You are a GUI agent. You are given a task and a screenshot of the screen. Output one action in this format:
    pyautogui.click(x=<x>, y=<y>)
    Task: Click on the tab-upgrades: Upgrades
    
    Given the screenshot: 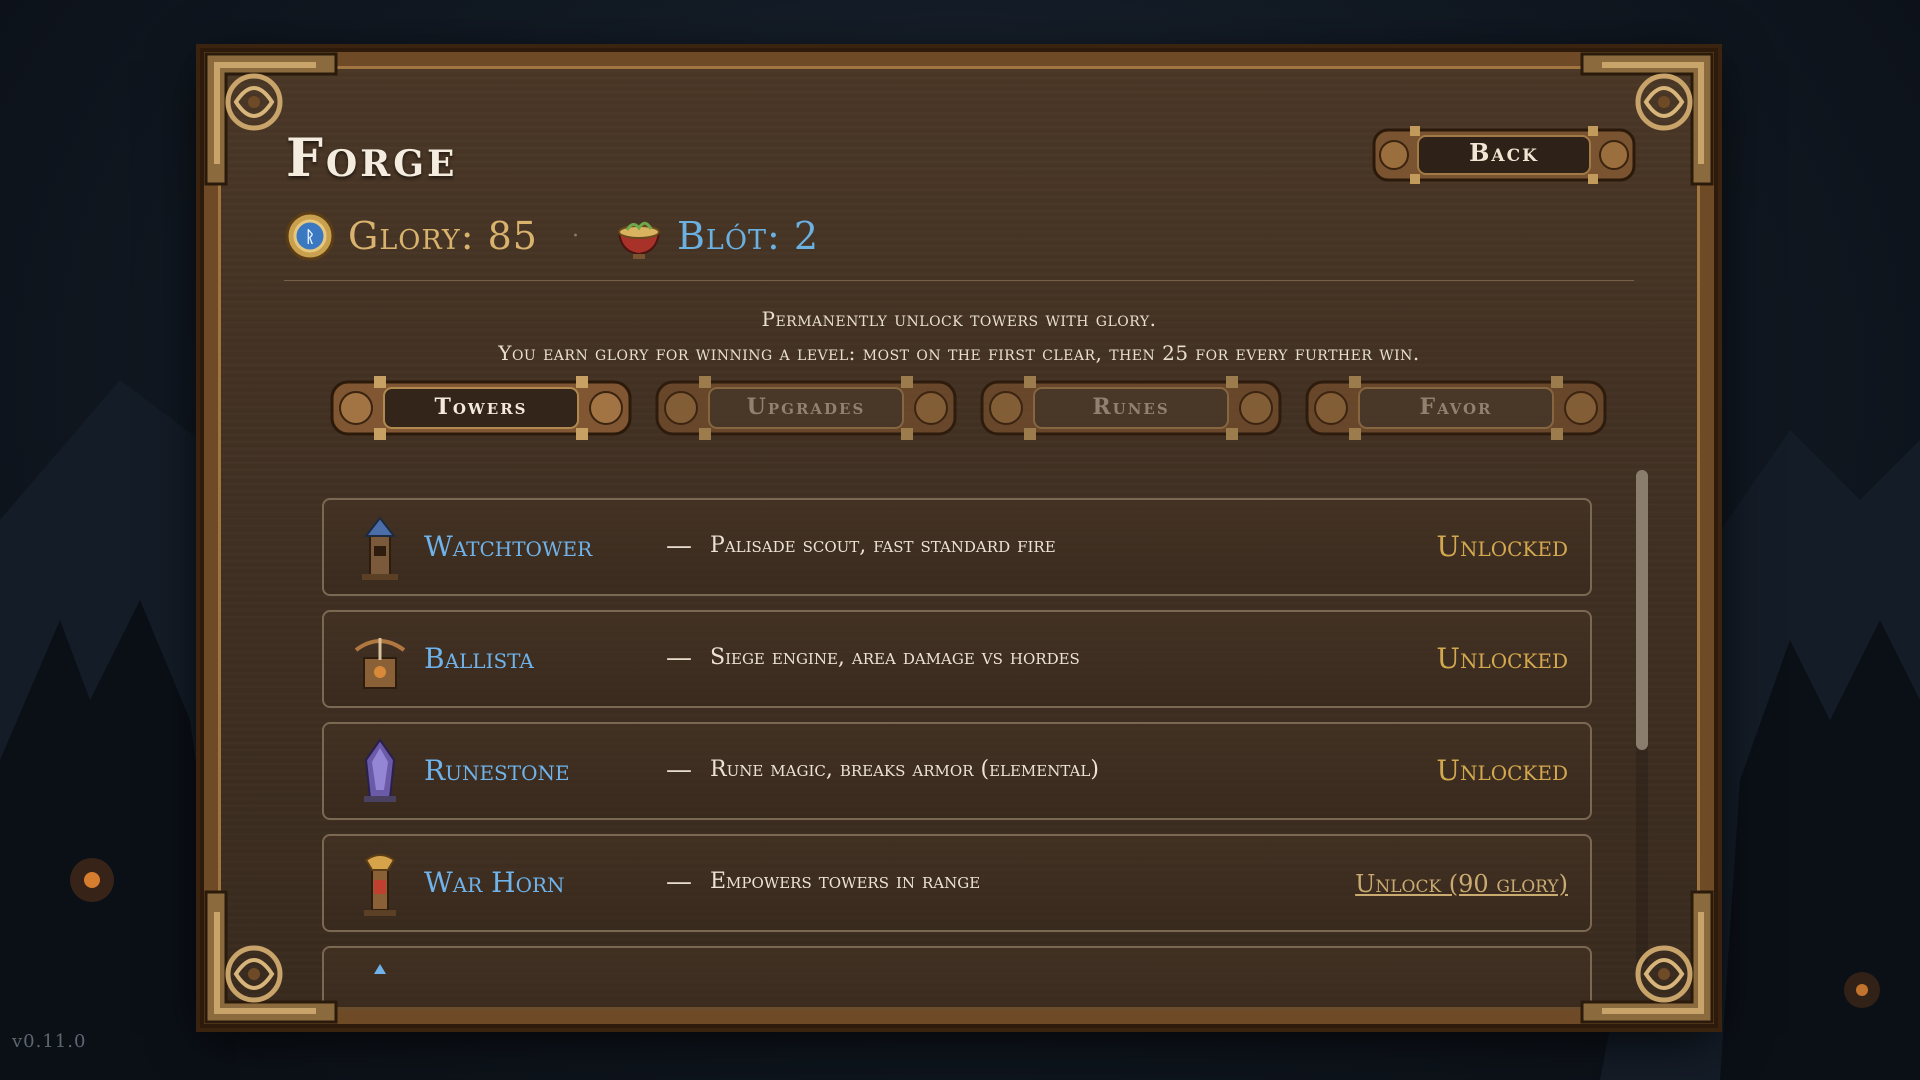 What is the action you would take?
    pyautogui.click(x=806, y=408)
    